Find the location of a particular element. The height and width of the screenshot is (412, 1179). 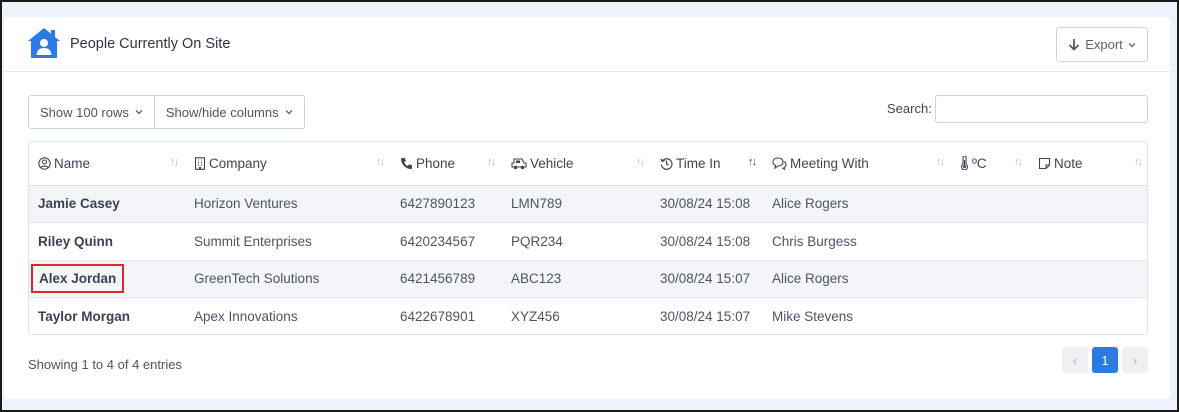

column-label: Name is located at coordinates (72, 163).